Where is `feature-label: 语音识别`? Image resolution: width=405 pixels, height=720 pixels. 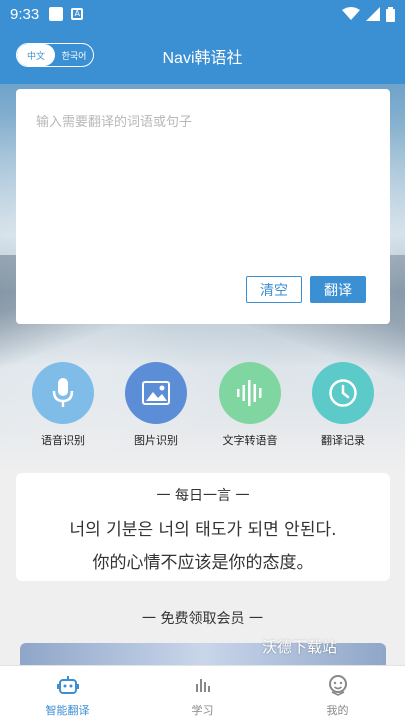 feature-label: 语音识别 is located at coordinates (63, 440).